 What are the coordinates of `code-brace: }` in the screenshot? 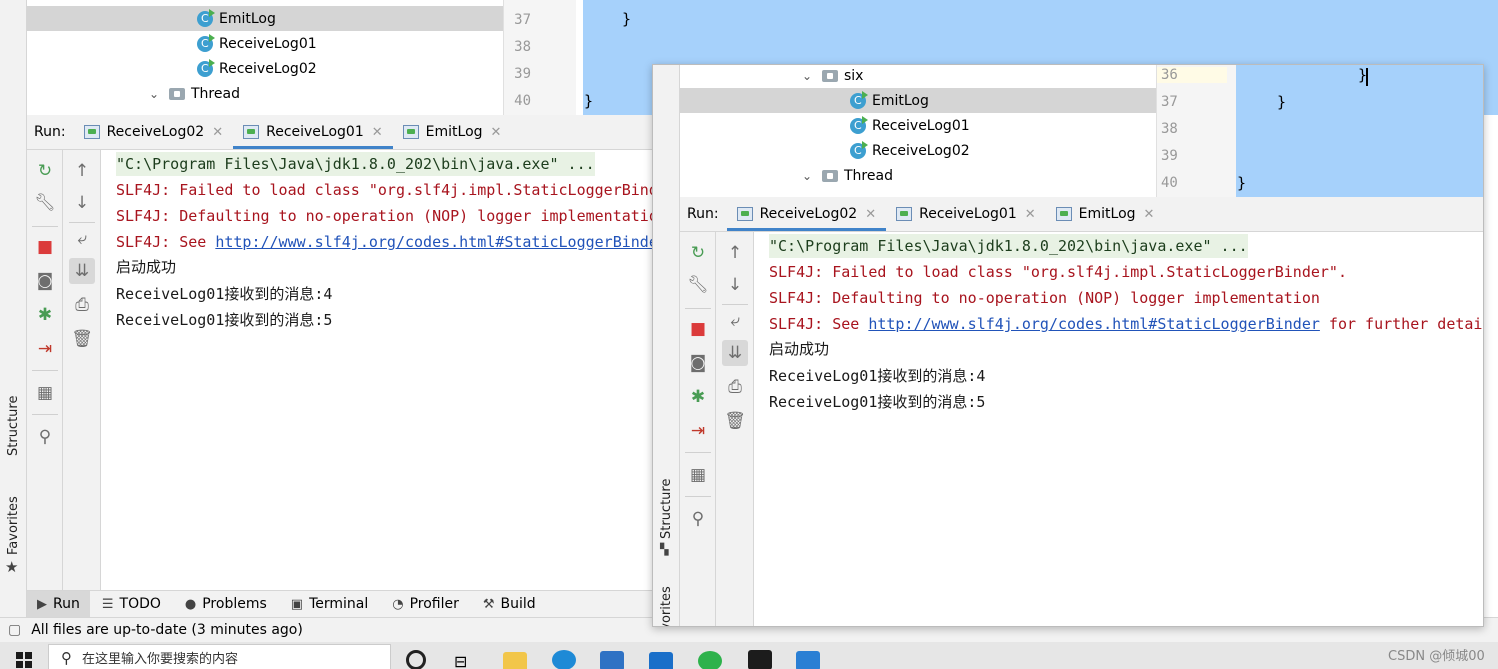 It's located at (627, 19).